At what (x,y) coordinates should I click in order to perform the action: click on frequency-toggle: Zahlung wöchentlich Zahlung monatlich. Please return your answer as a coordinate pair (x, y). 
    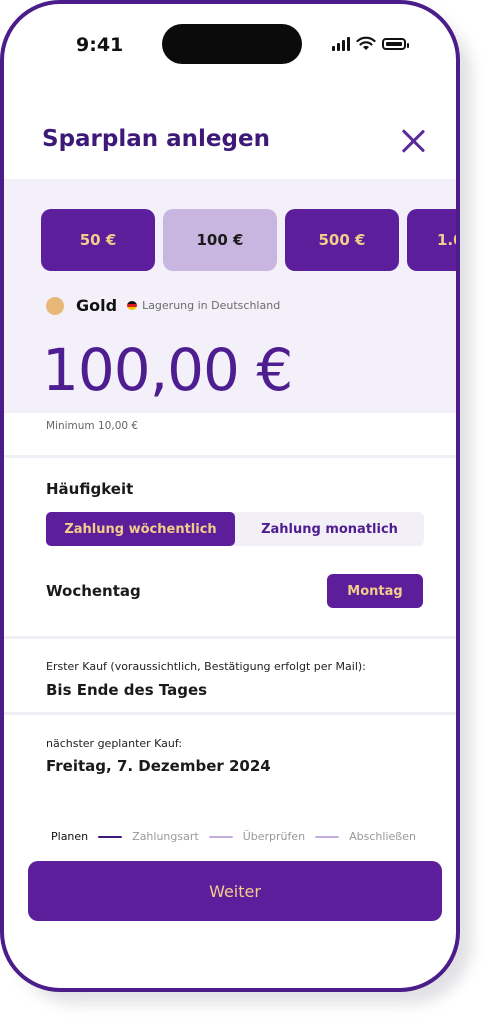
    Looking at the image, I should click on (235, 529).